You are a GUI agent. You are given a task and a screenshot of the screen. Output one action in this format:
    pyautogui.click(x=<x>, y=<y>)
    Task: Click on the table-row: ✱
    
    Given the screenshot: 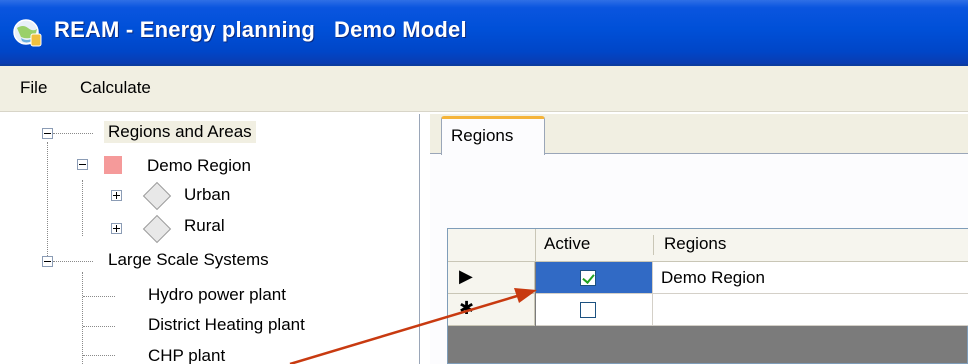 What is the action you would take?
    pyautogui.click(x=708, y=310)
    